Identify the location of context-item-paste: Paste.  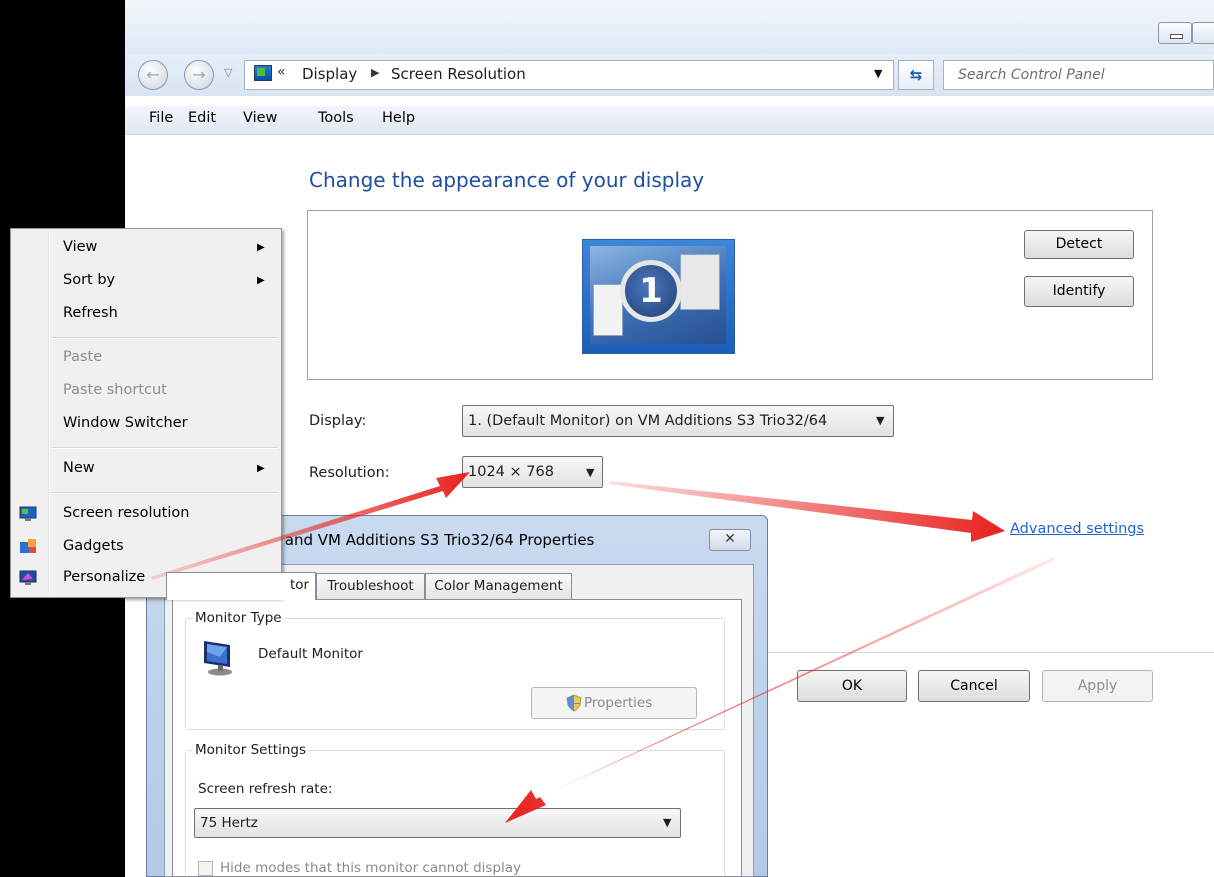
(82, 357).